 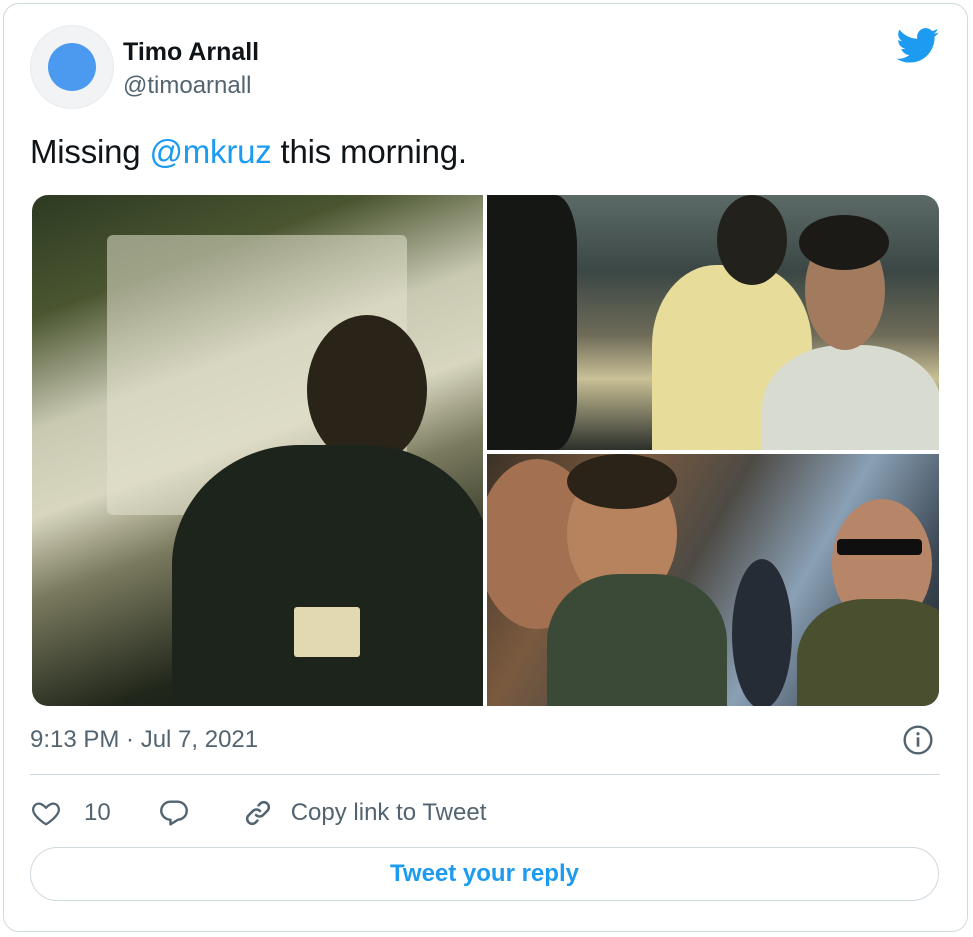 What do you see at coordinates (484, 874) in the screenshot?
I see `tweet-reply-button: Tweet your reply` at bounding box center [484, 874].